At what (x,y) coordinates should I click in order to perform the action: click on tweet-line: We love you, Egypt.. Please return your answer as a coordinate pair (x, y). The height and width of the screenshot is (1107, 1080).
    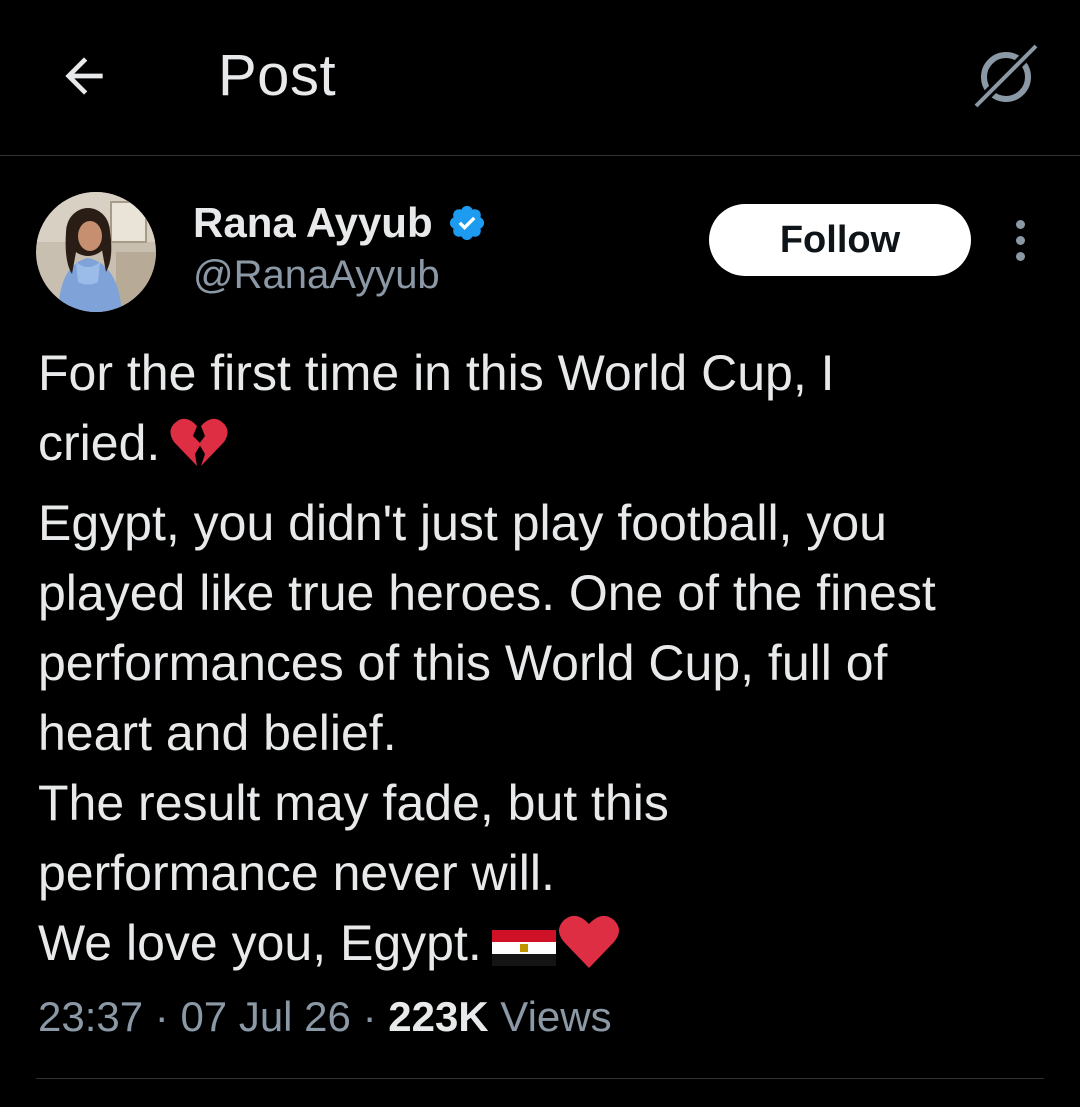
    Looking at the image, I should click on (548, 948).